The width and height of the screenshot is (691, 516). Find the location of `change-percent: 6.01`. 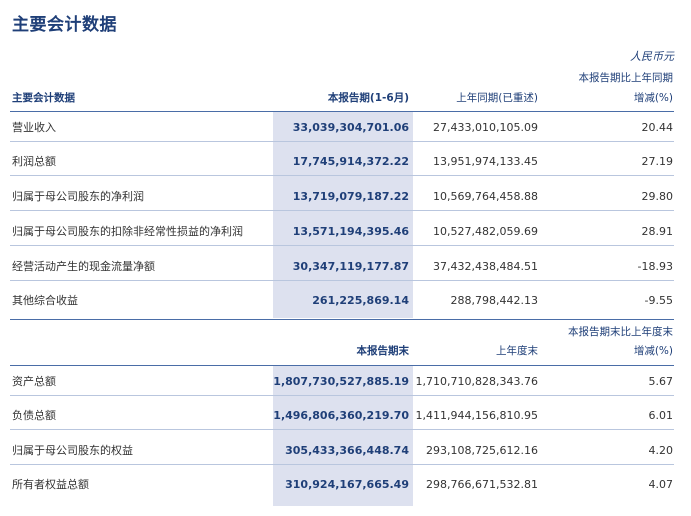

change-percent: 6.01 is located at coordinates (661, 415).